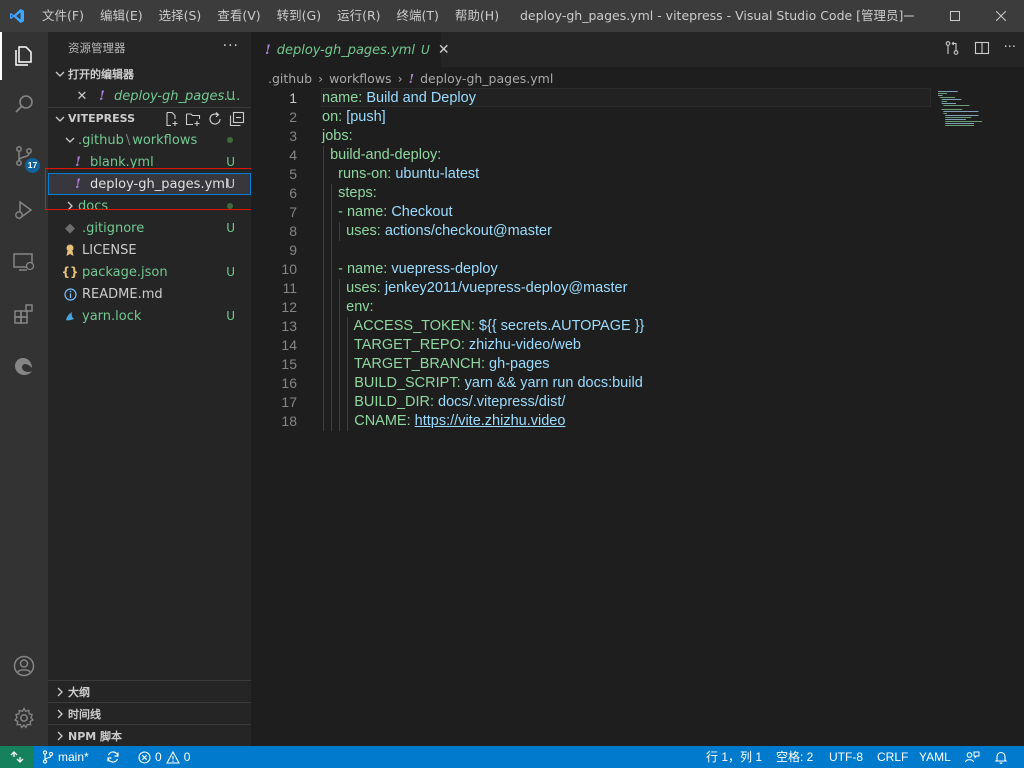 The height and width of the screenshot is (768, 1024). Describe the element at coordinates (363, 288) in the screenshot. I see `yaml-key: uses:` at that location.